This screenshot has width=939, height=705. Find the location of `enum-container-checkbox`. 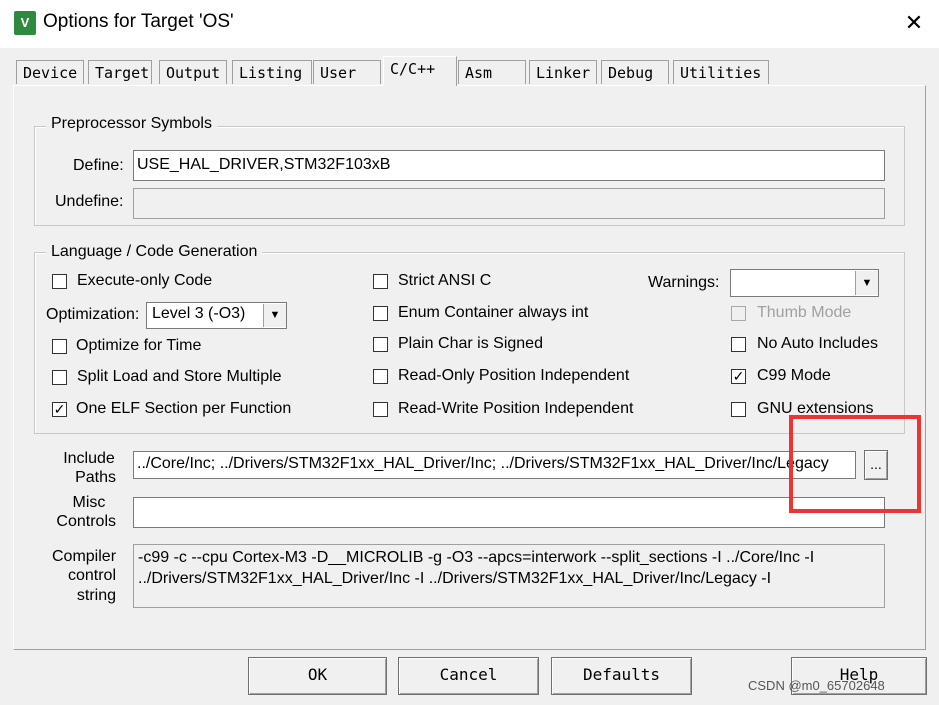

enum-container-checkbox is located at coordinates (380, 313).